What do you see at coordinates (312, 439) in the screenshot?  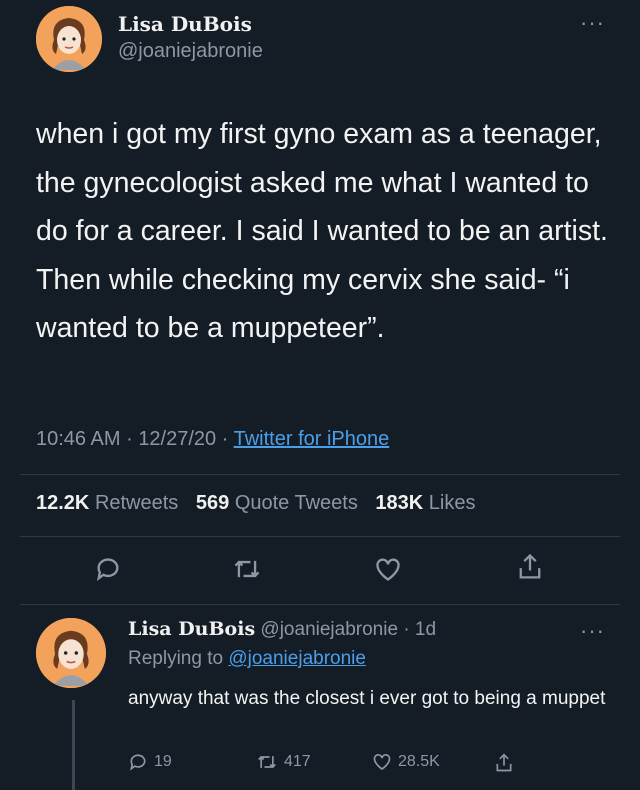 I see `tweet-source-link: Twitter for iPhone` at bounding box center [312, 439].